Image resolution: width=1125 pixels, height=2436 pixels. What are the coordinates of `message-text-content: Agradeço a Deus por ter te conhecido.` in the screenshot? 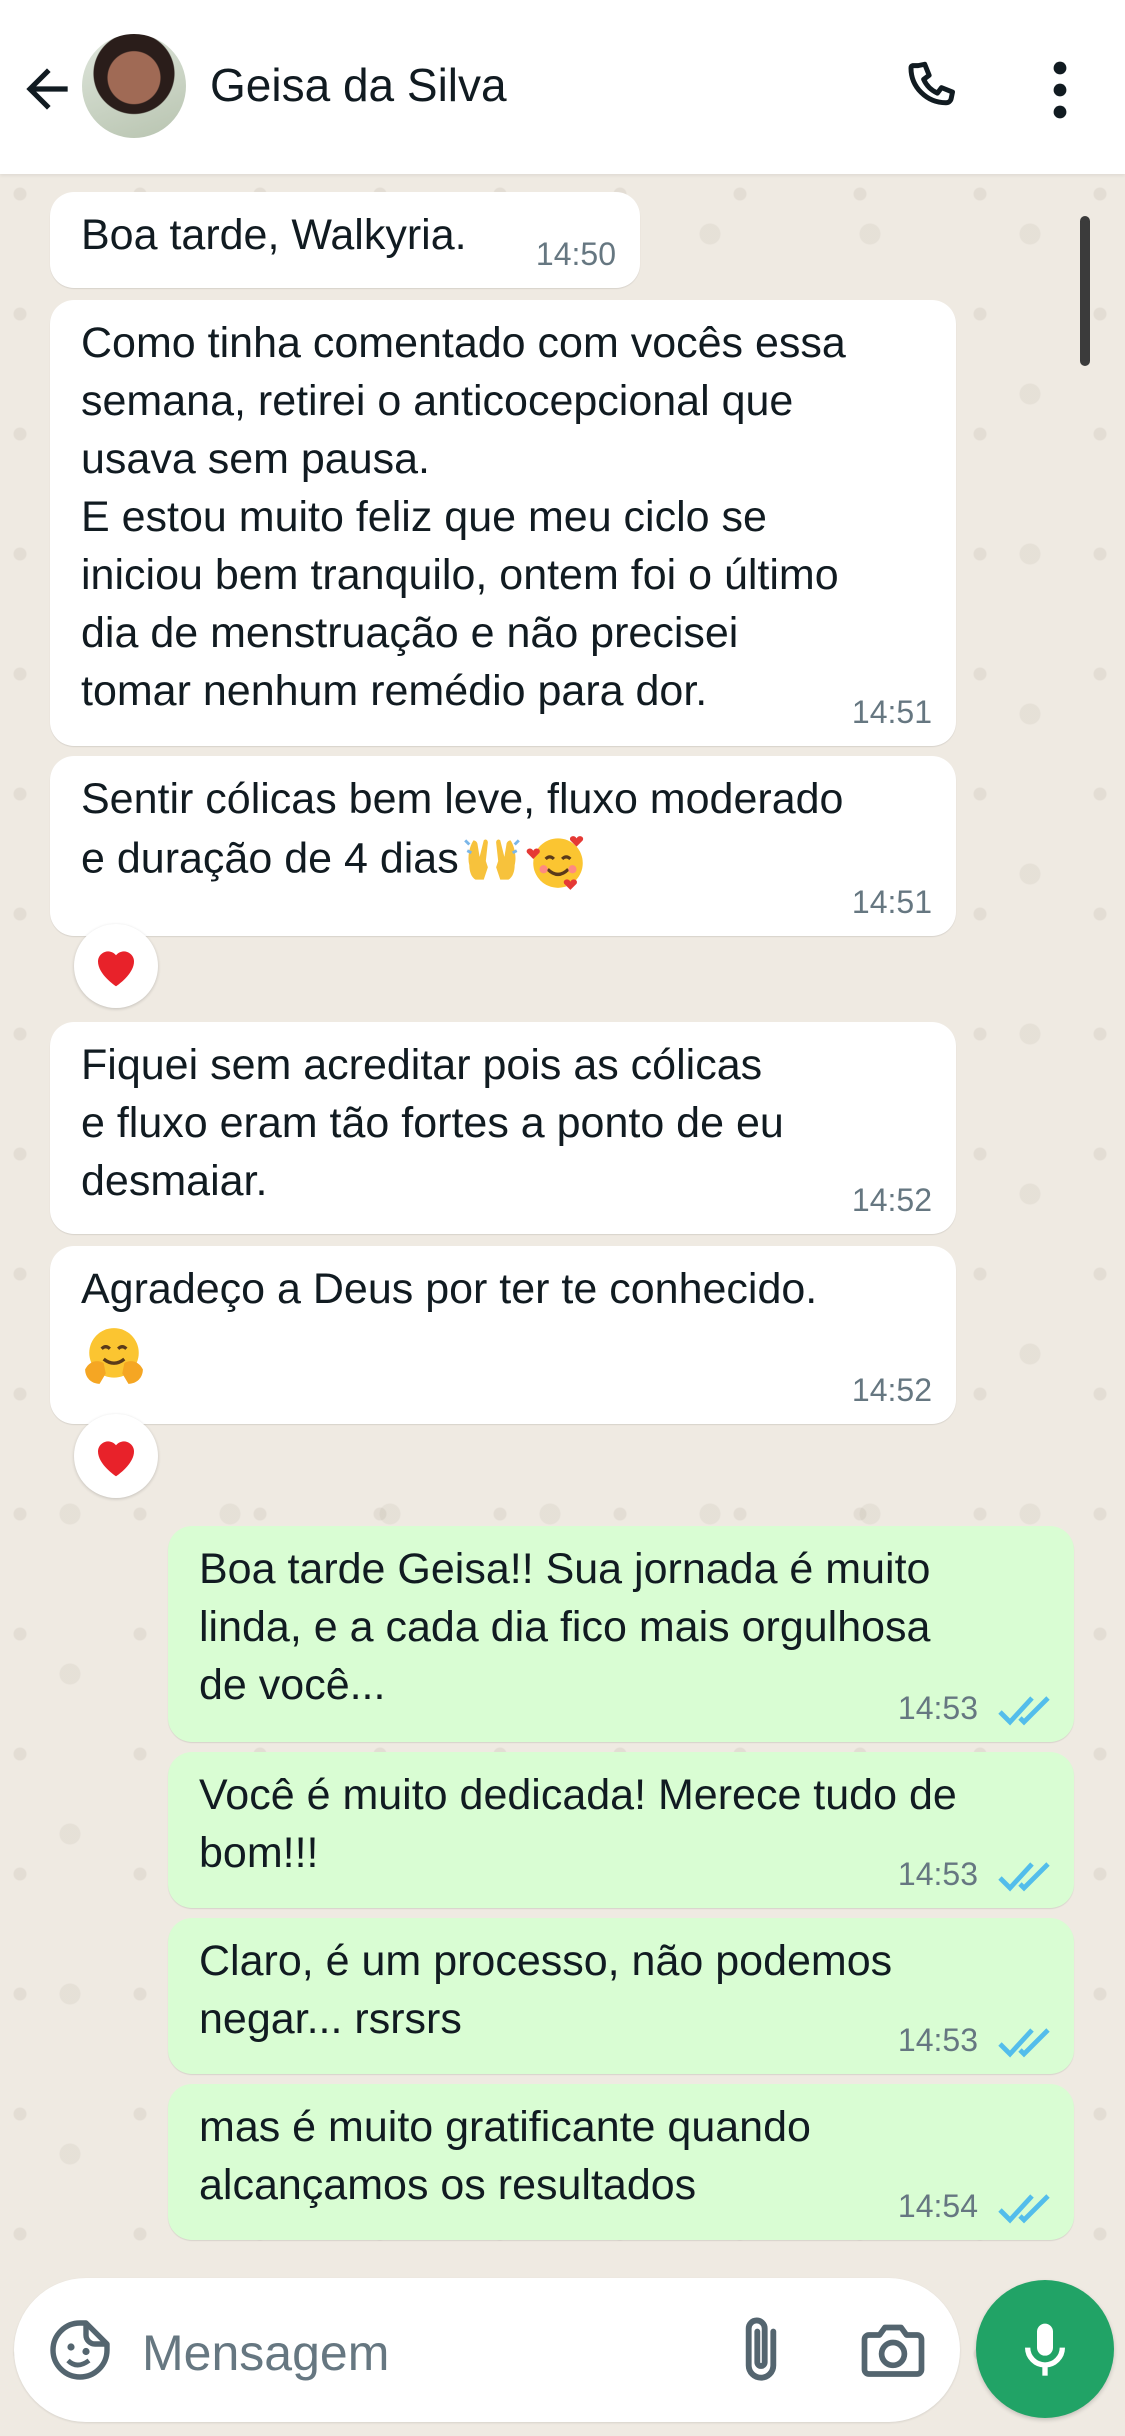 It's located at (449, 1289).